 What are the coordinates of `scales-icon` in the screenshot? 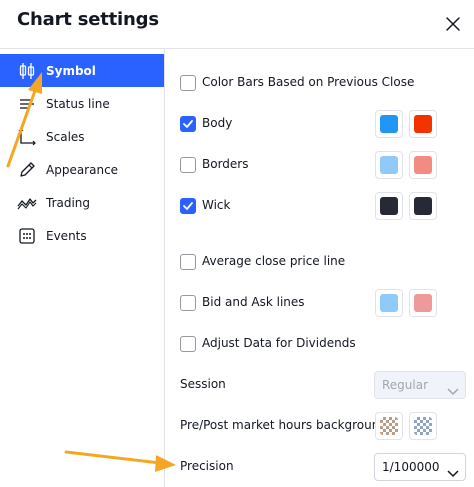 It's located at (27, 137).